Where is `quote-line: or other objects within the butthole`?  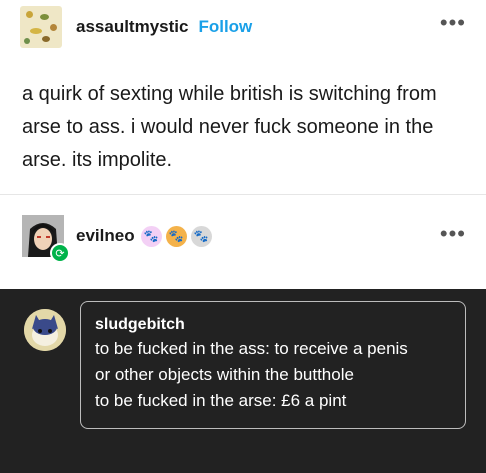
quote-line: or other objects within the butthole is located at coordinates (224, 374).